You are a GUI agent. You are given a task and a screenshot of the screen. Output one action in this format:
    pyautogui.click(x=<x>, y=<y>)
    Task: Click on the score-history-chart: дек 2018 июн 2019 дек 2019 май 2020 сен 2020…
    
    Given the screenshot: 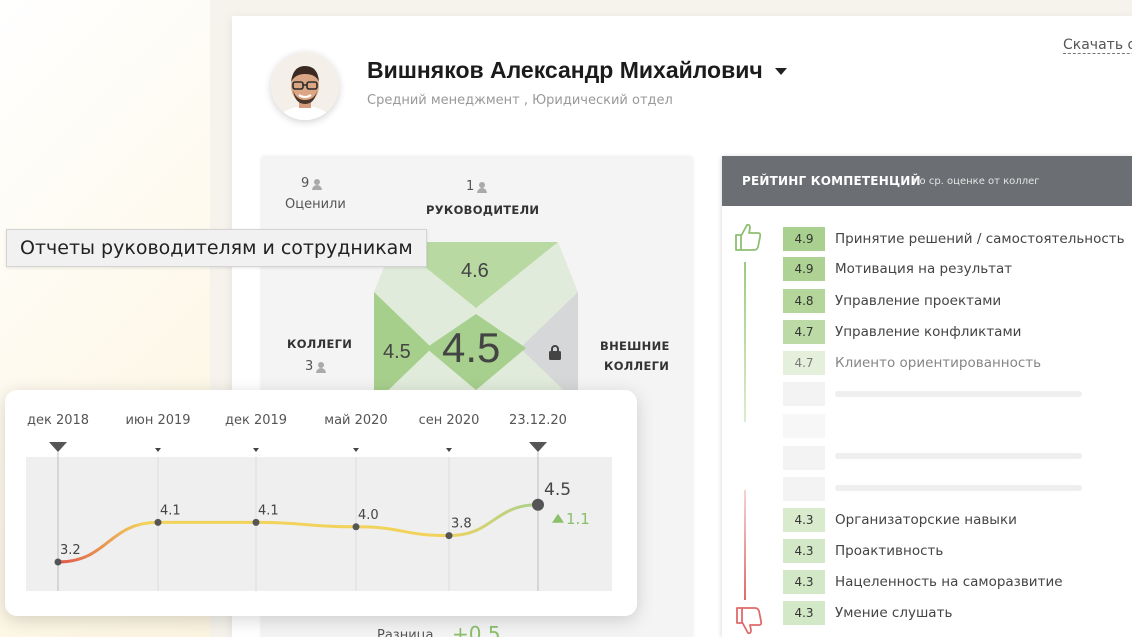 What is the action you would take?
    pyautogui.click(x=319, y=502)
    